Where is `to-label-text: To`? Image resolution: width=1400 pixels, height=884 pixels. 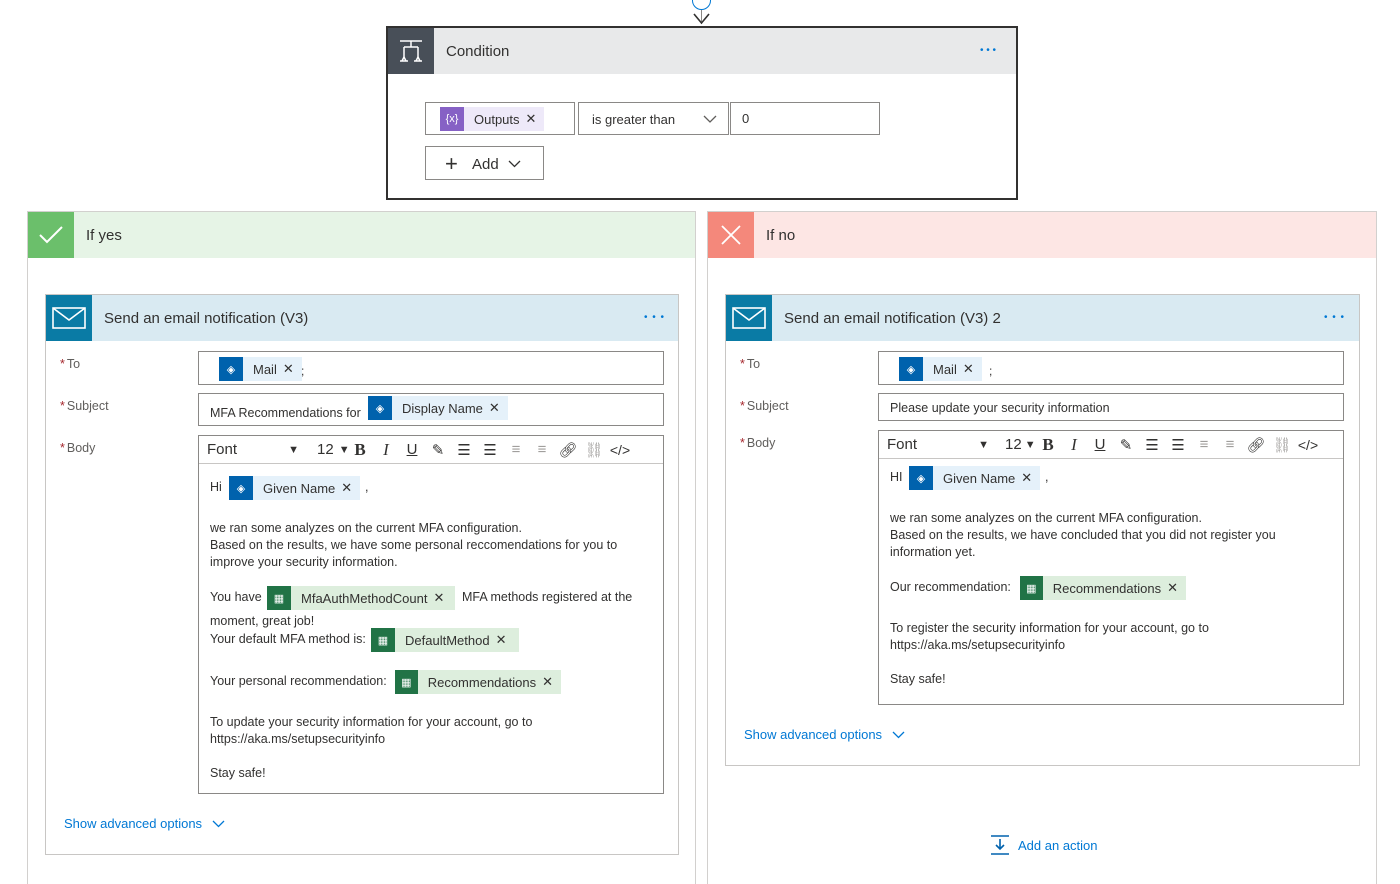
to-label-text: To is located at coordinates (753, 364).